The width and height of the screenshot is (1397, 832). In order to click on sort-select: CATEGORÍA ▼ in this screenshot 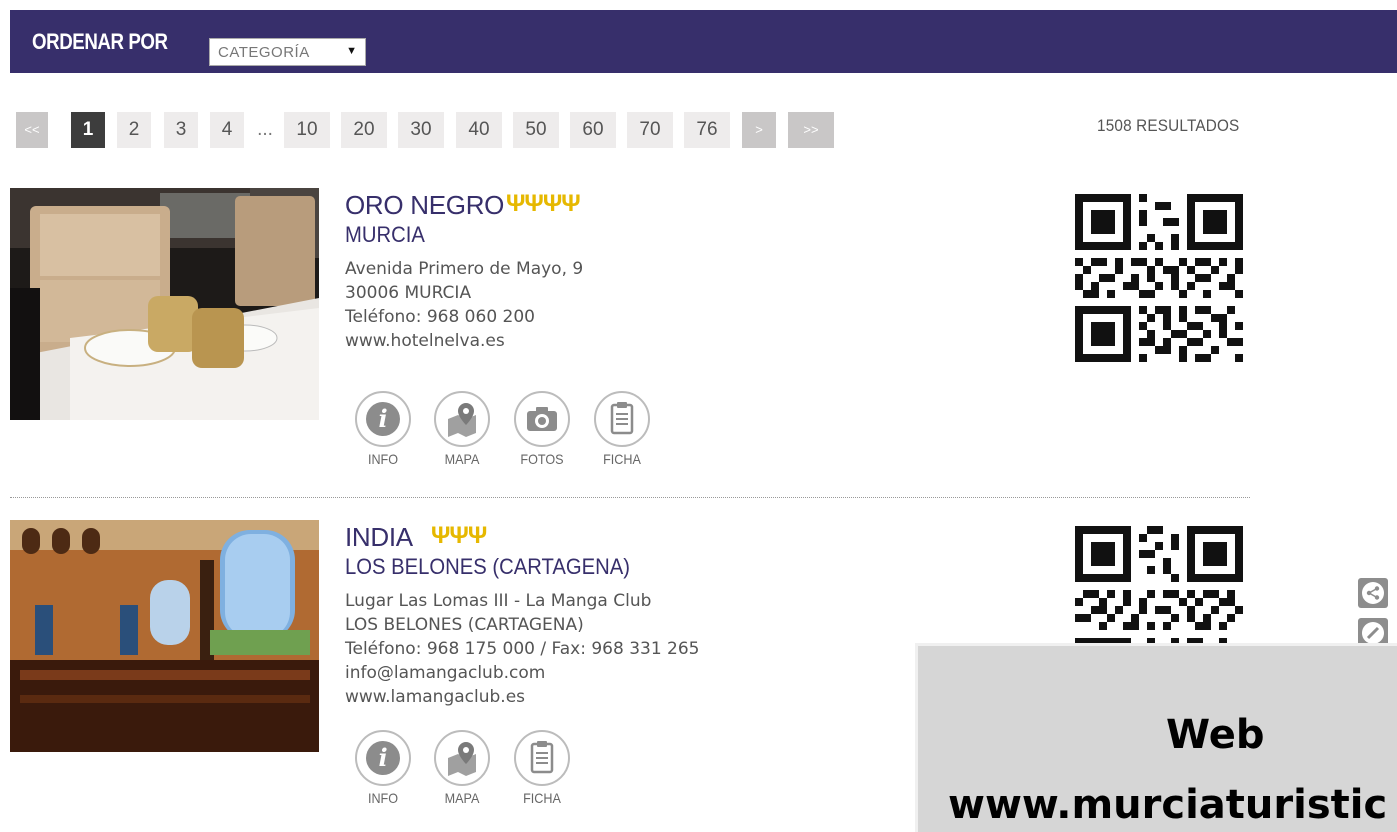, I will do `click(287, 52)`.